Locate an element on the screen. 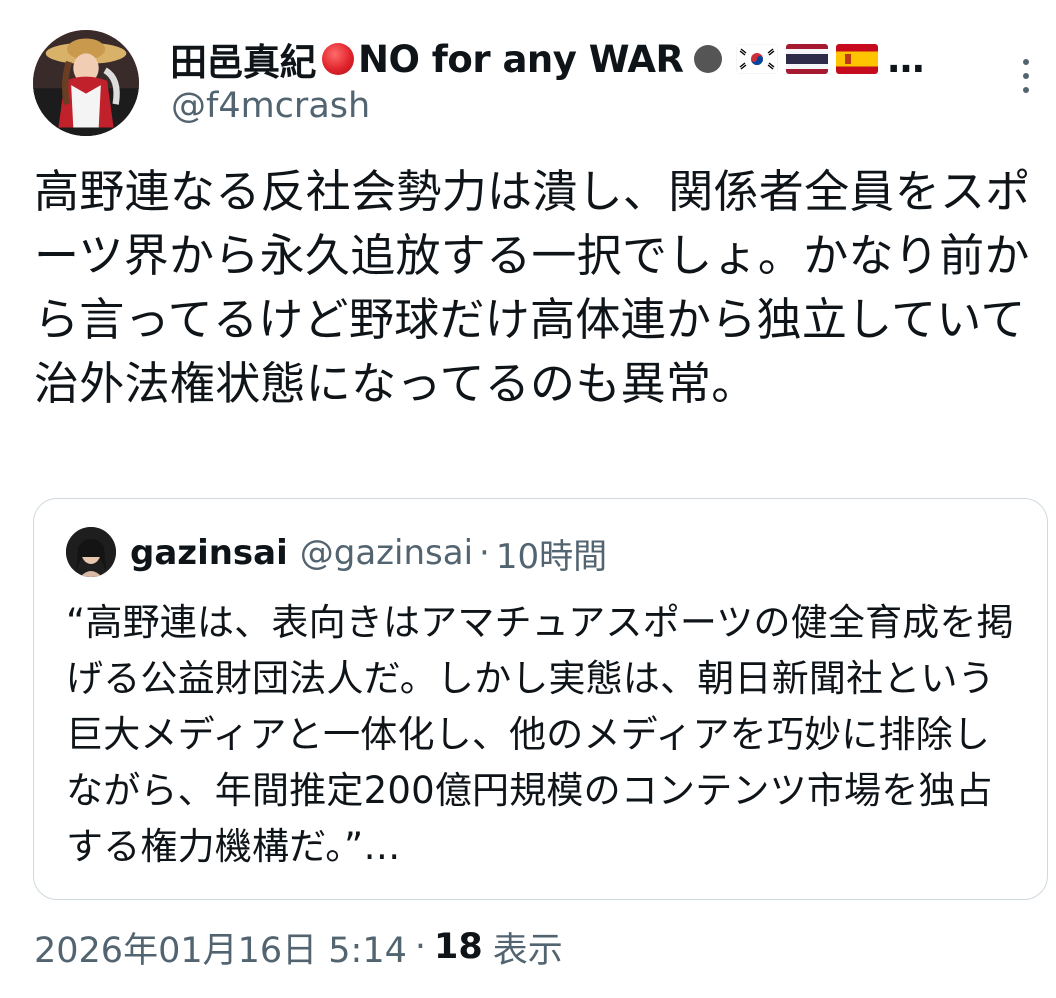  views-label: 表示 is located at coordinates (527, 950).